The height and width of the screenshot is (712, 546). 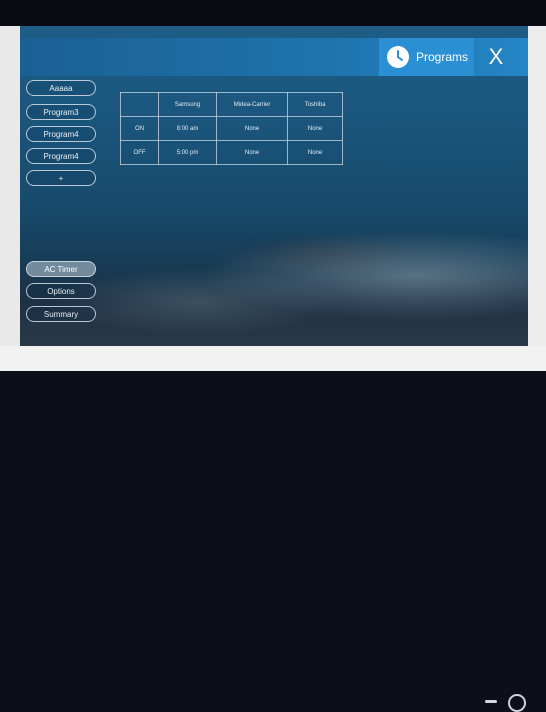 What do you see at coordinates (441, 57) in the screenshot?
I see `page-title: Programs` at bounding box center [441, 57].